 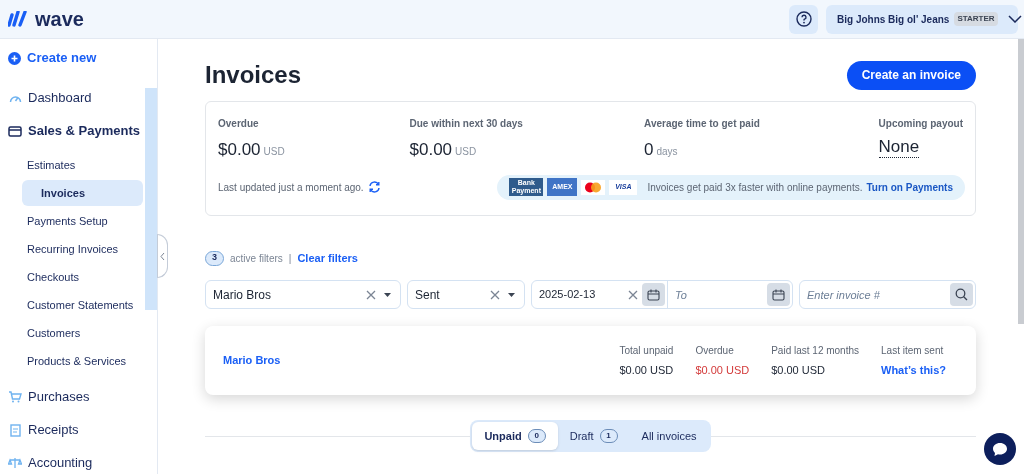 I want to click on sidebar-subitem: Estimates, so click(x=75, y=165).